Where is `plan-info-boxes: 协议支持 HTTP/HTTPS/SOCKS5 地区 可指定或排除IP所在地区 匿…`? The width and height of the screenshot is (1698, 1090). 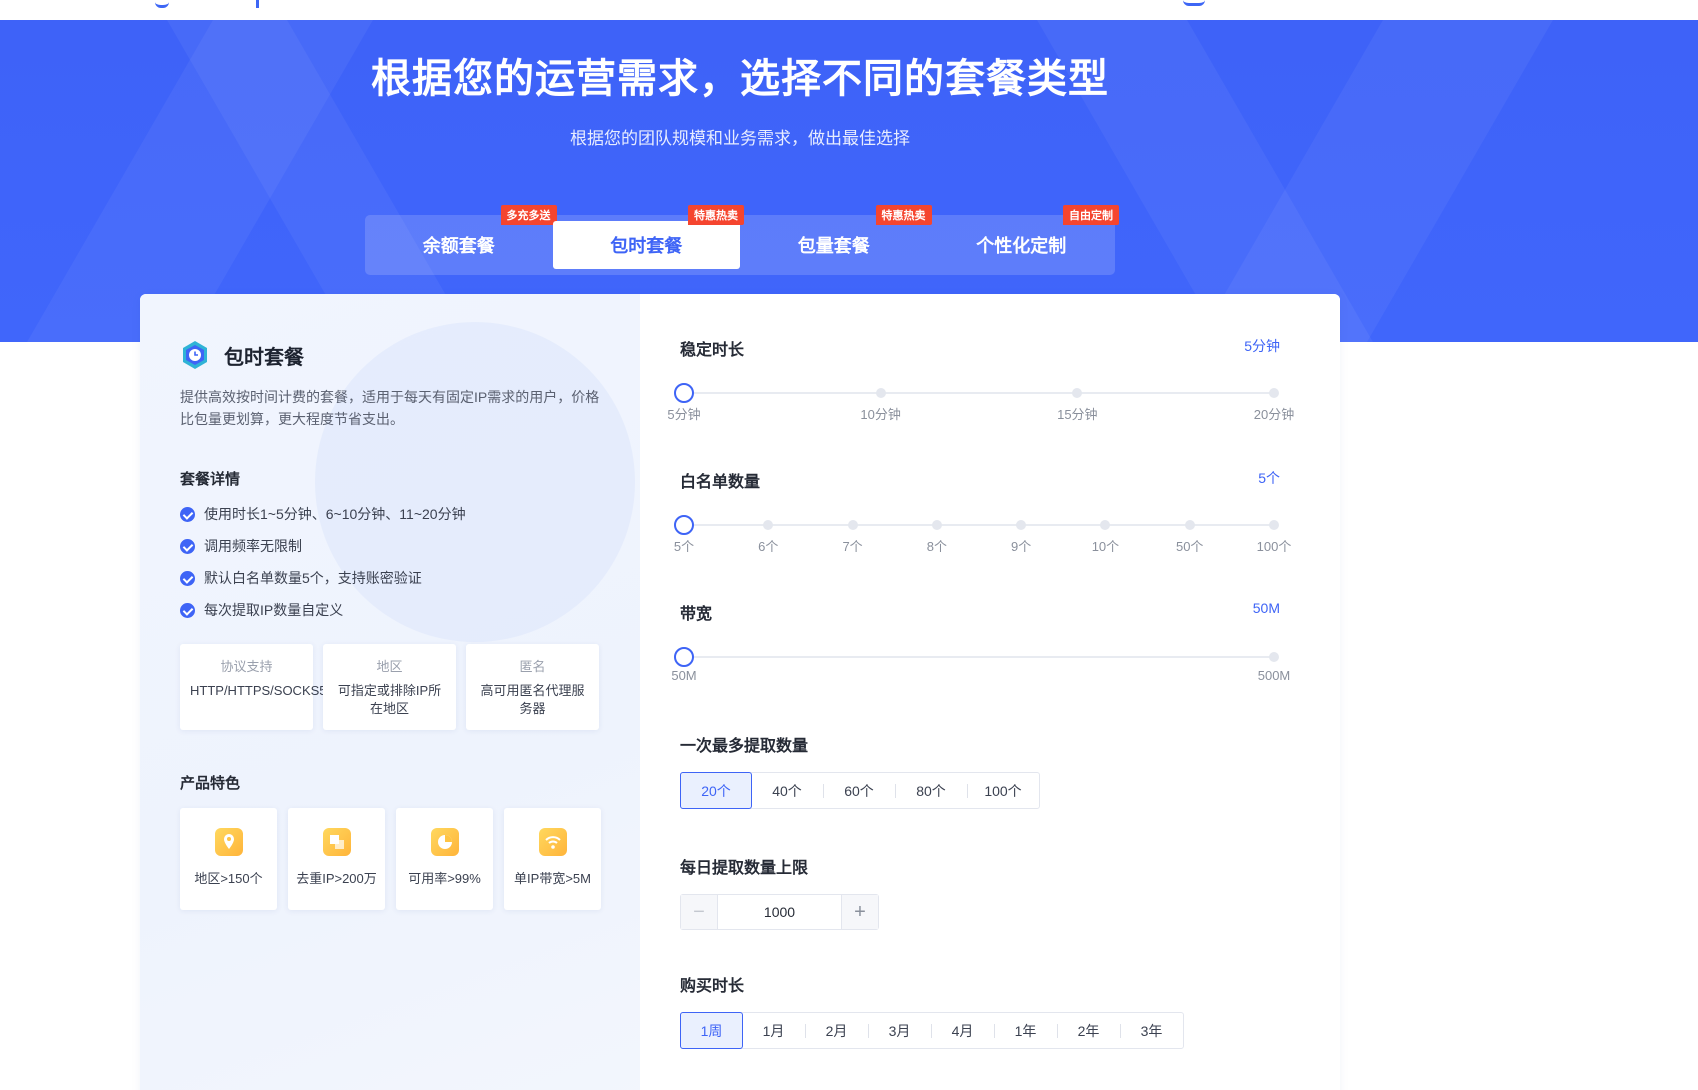
plan-info-boxes: 协议支持 HTTP/HTTPS/SOCKS5 地区 可指定或排除IP所在地区 匿… is located at coordinates (389, 687).